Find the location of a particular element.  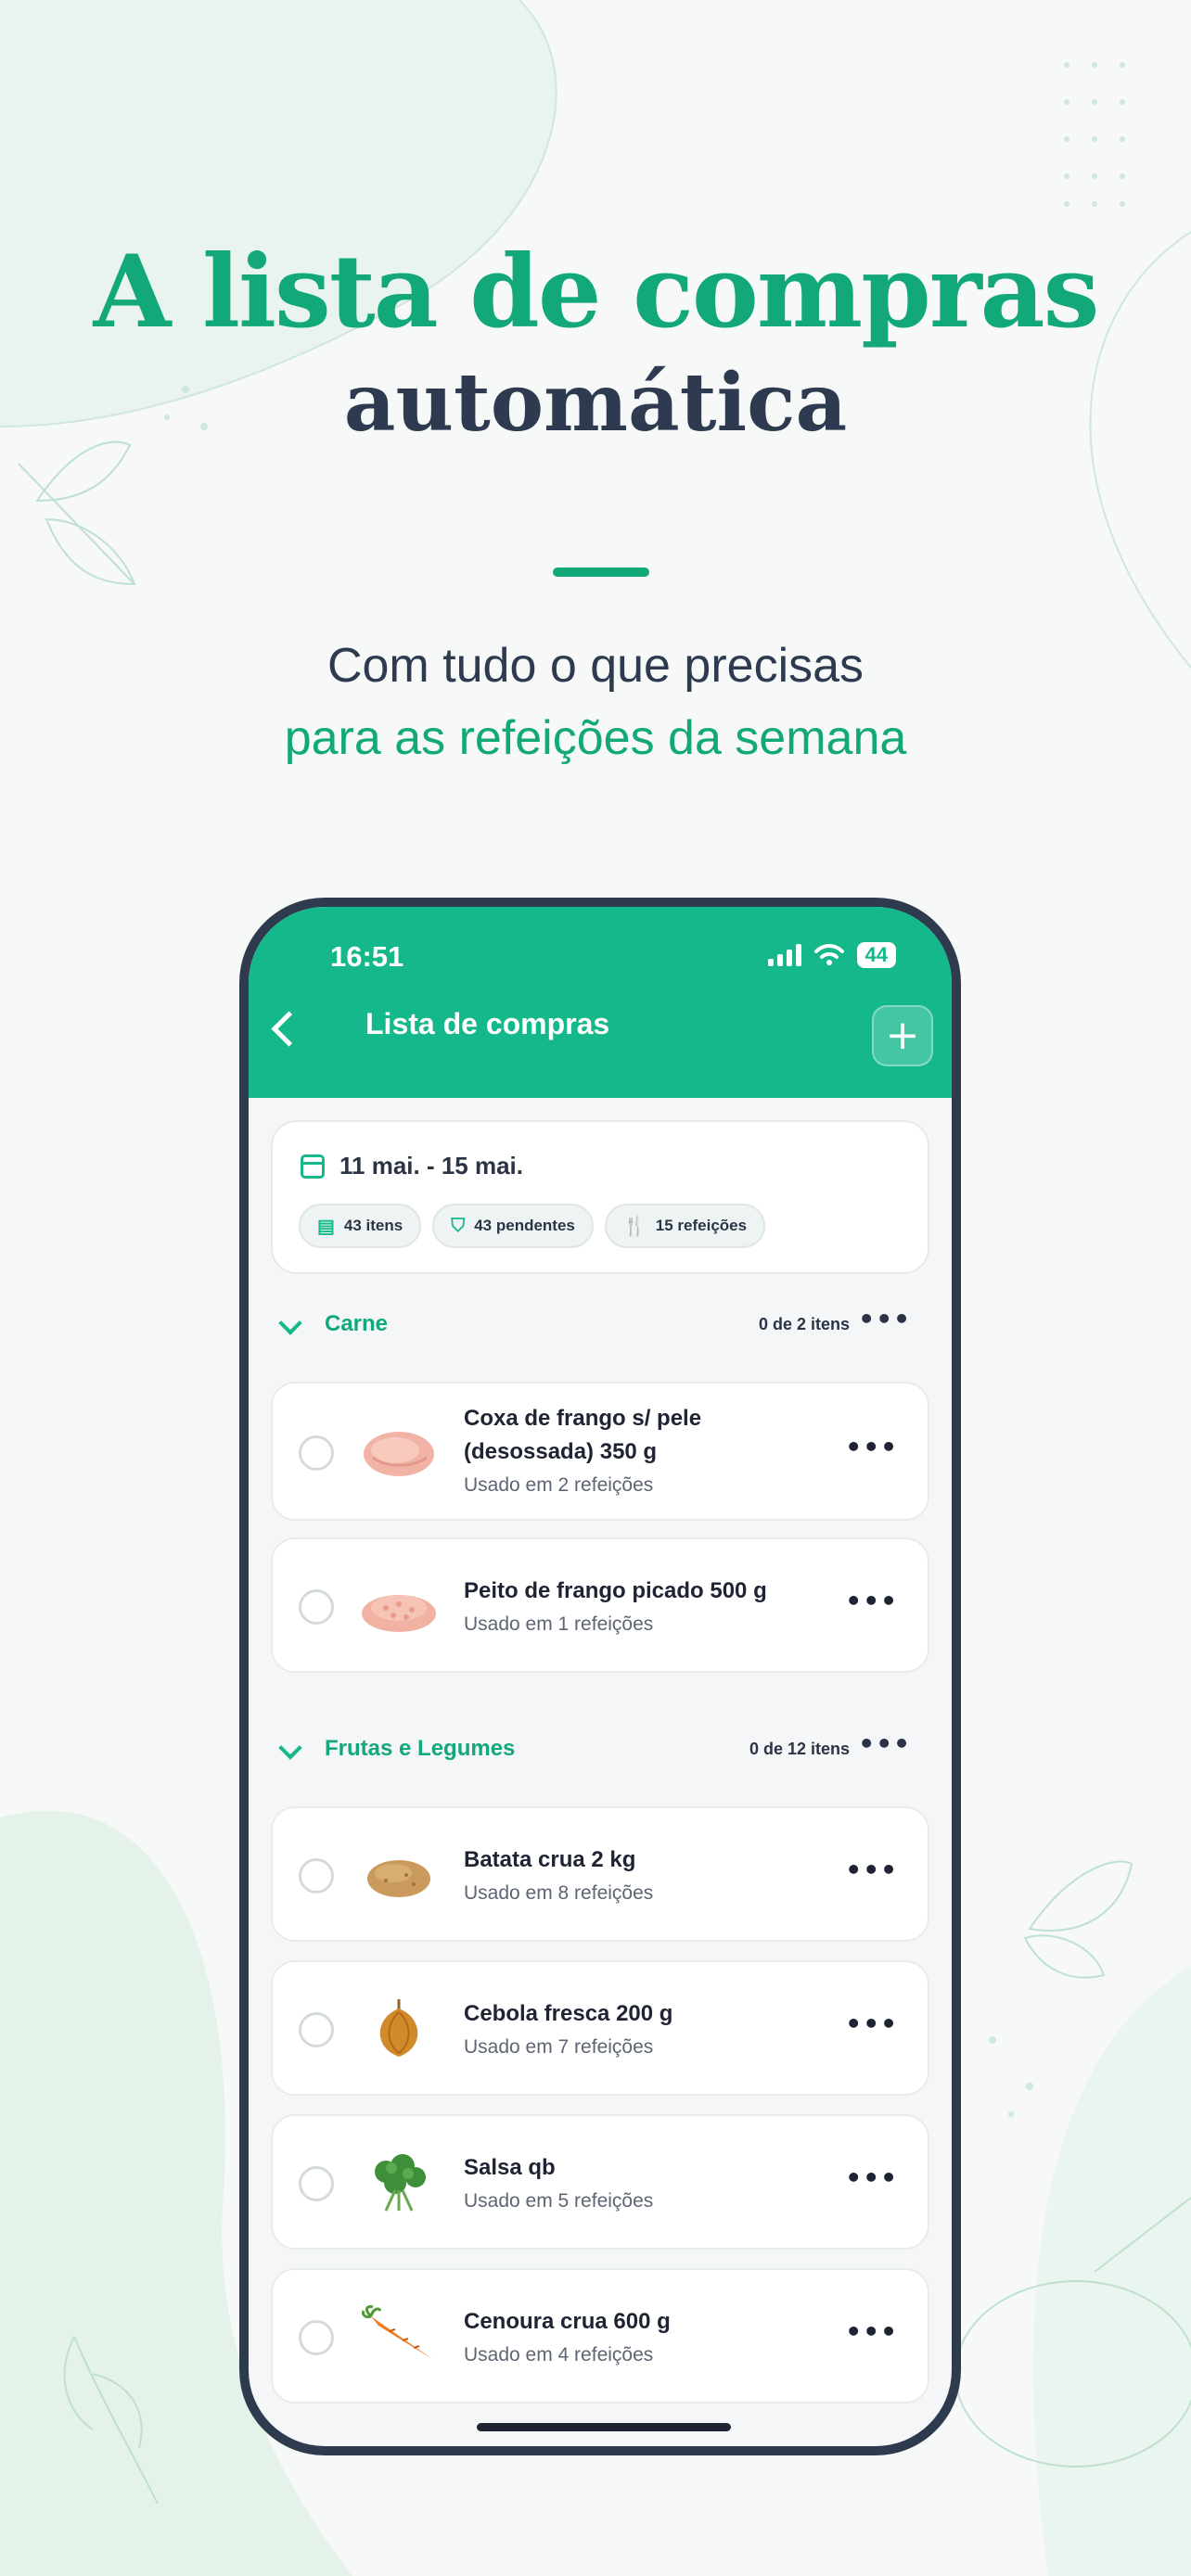

potato-image is located at coordinates (399, 1879).